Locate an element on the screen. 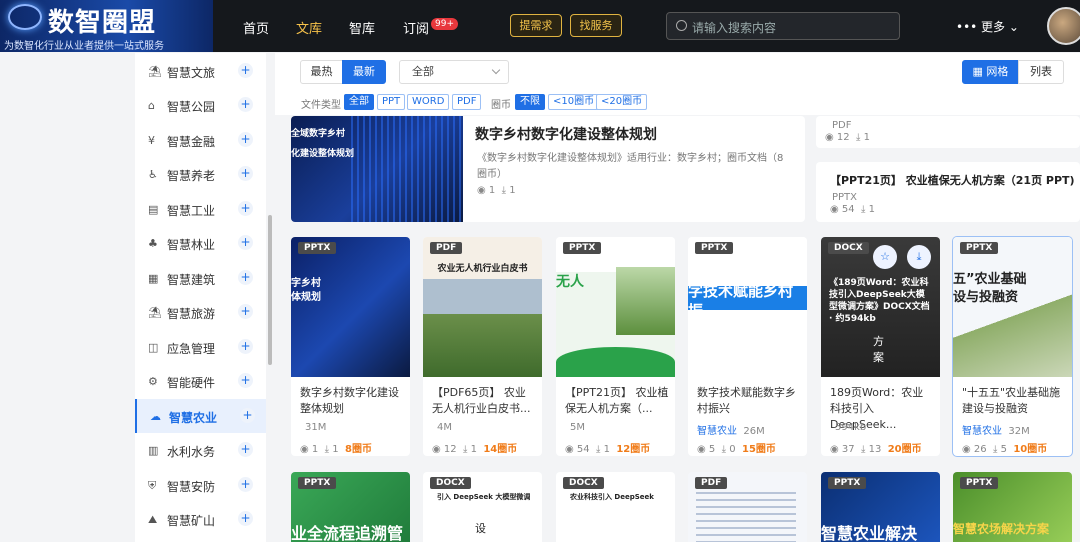 Image resolution: width=1080 pixels, height=542 pixels. sort-hot: 最热 is located at coordinates (321, 72).